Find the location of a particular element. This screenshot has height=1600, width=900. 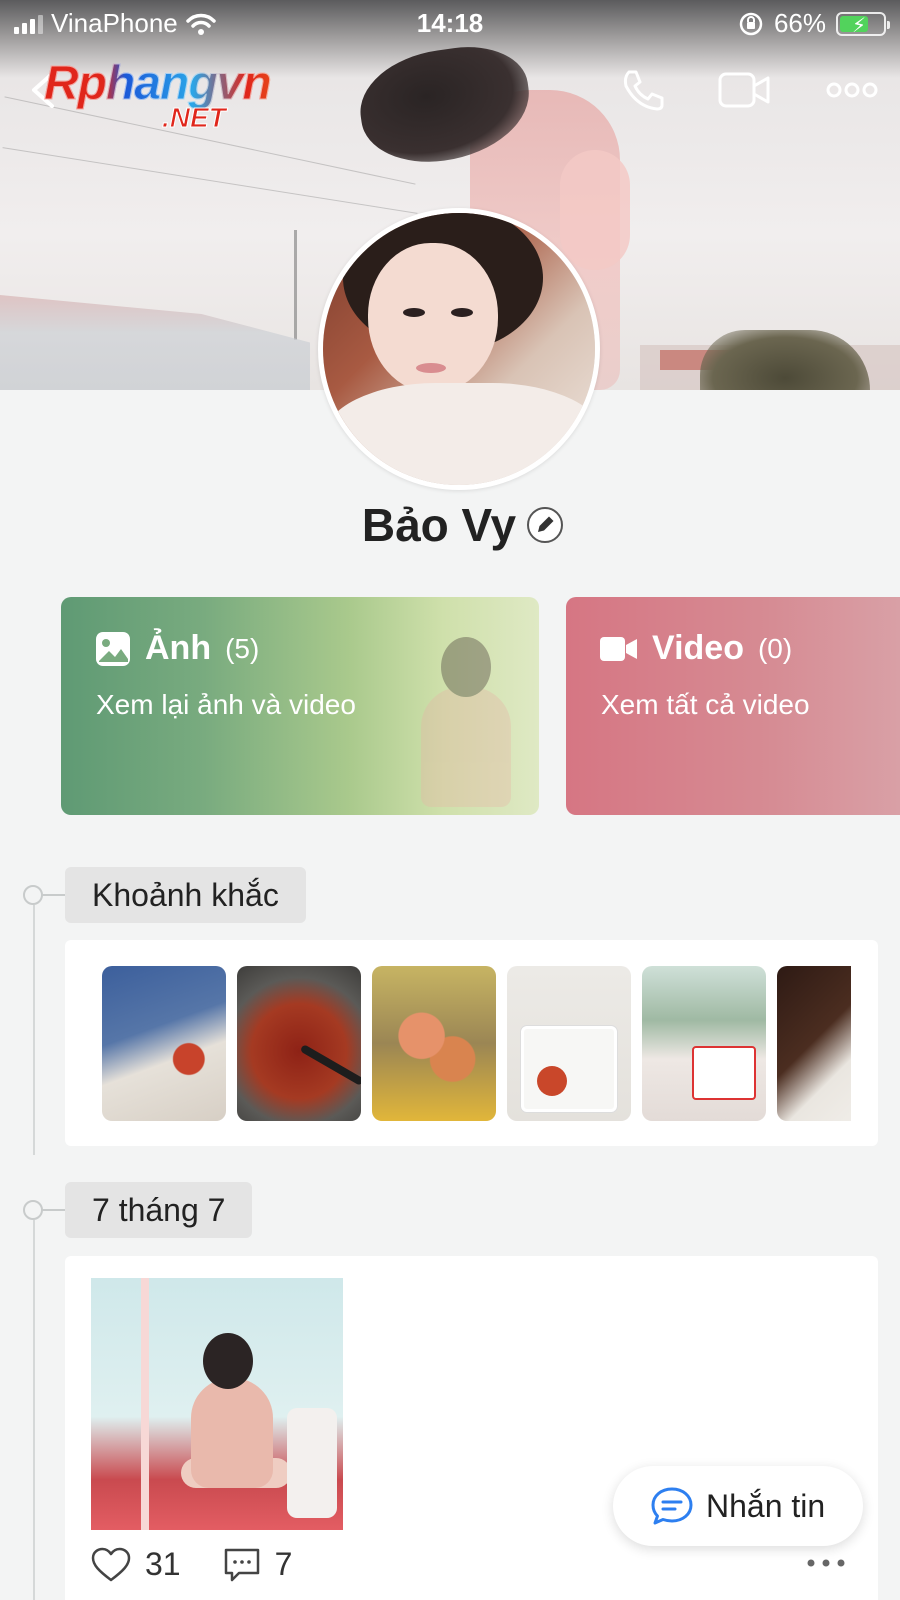

battery-percent: 66% is located at coordinates (799, 23).